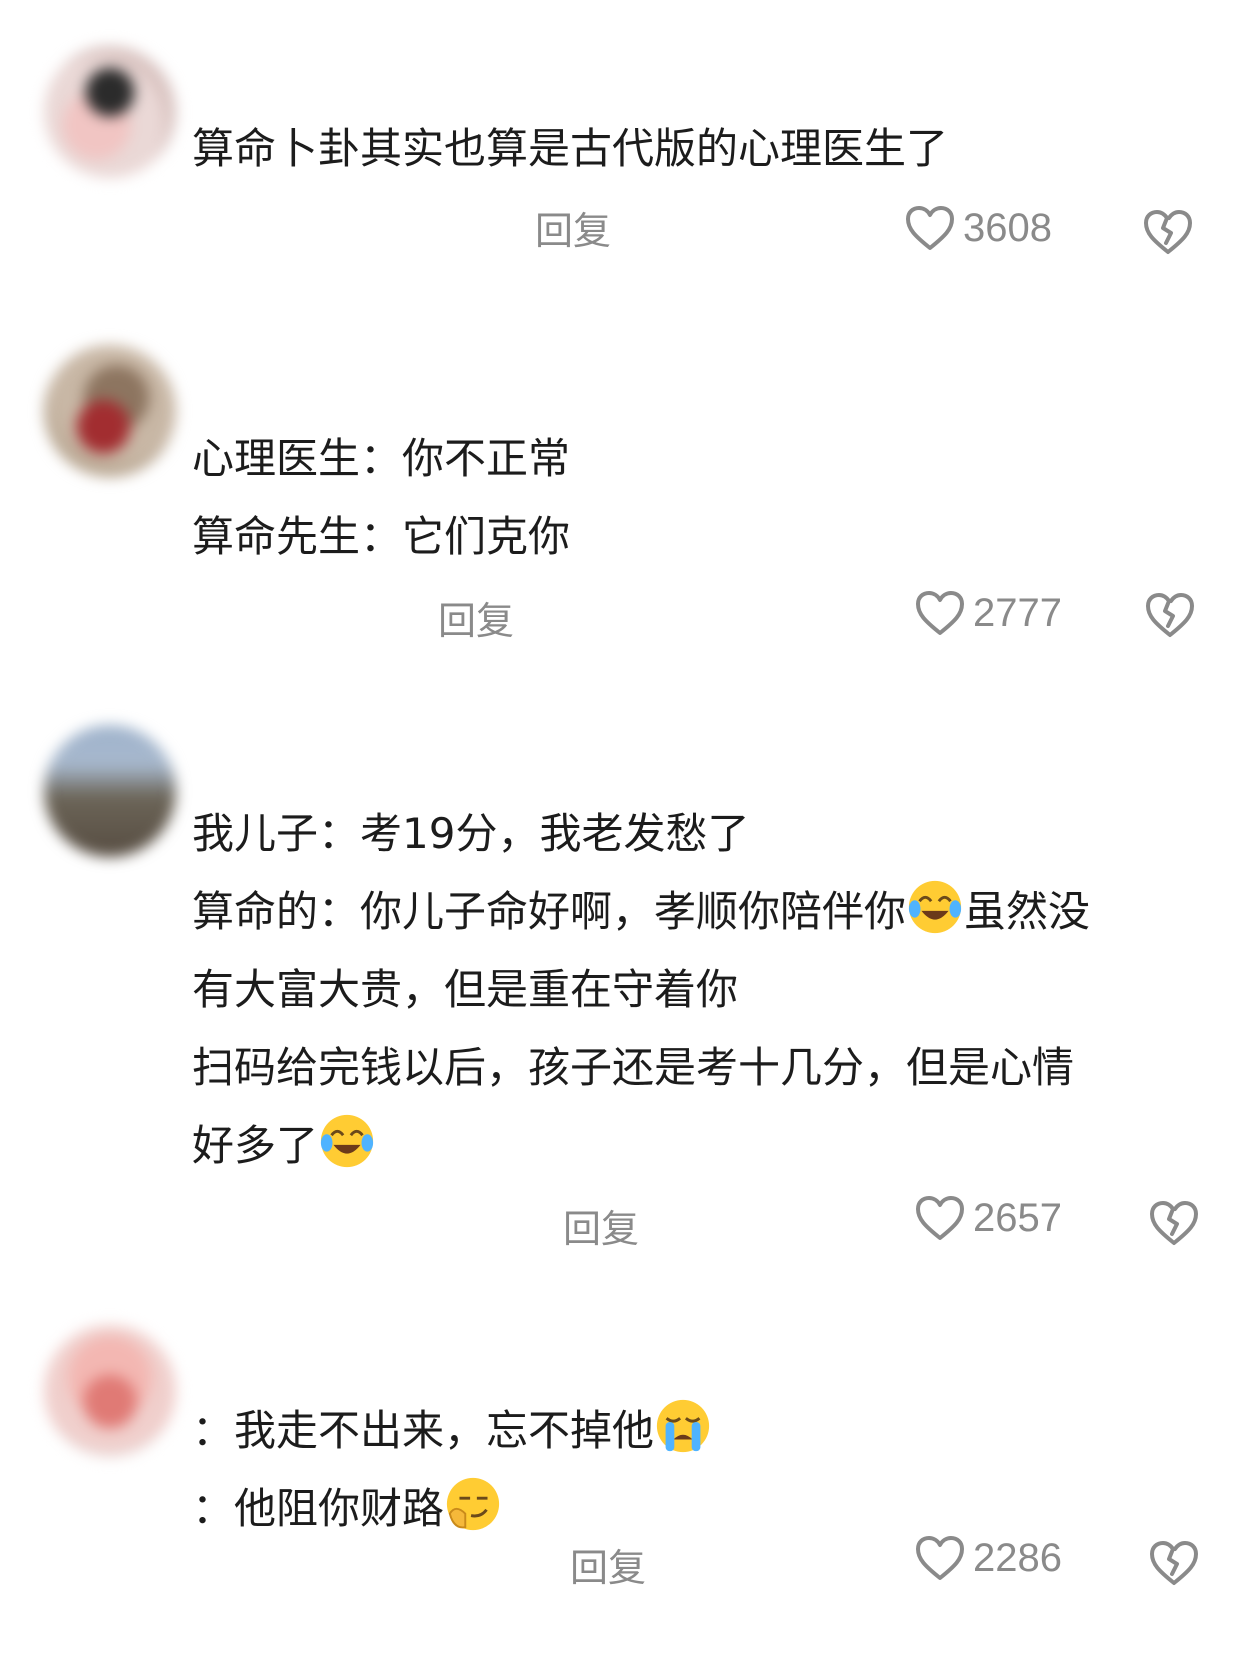 Image resolution: width=1242 pixels, height=1656 pixels. I want to click on comment-line: 算命卜卦其实也算是古代版的心理医生了, so click(570, 148).